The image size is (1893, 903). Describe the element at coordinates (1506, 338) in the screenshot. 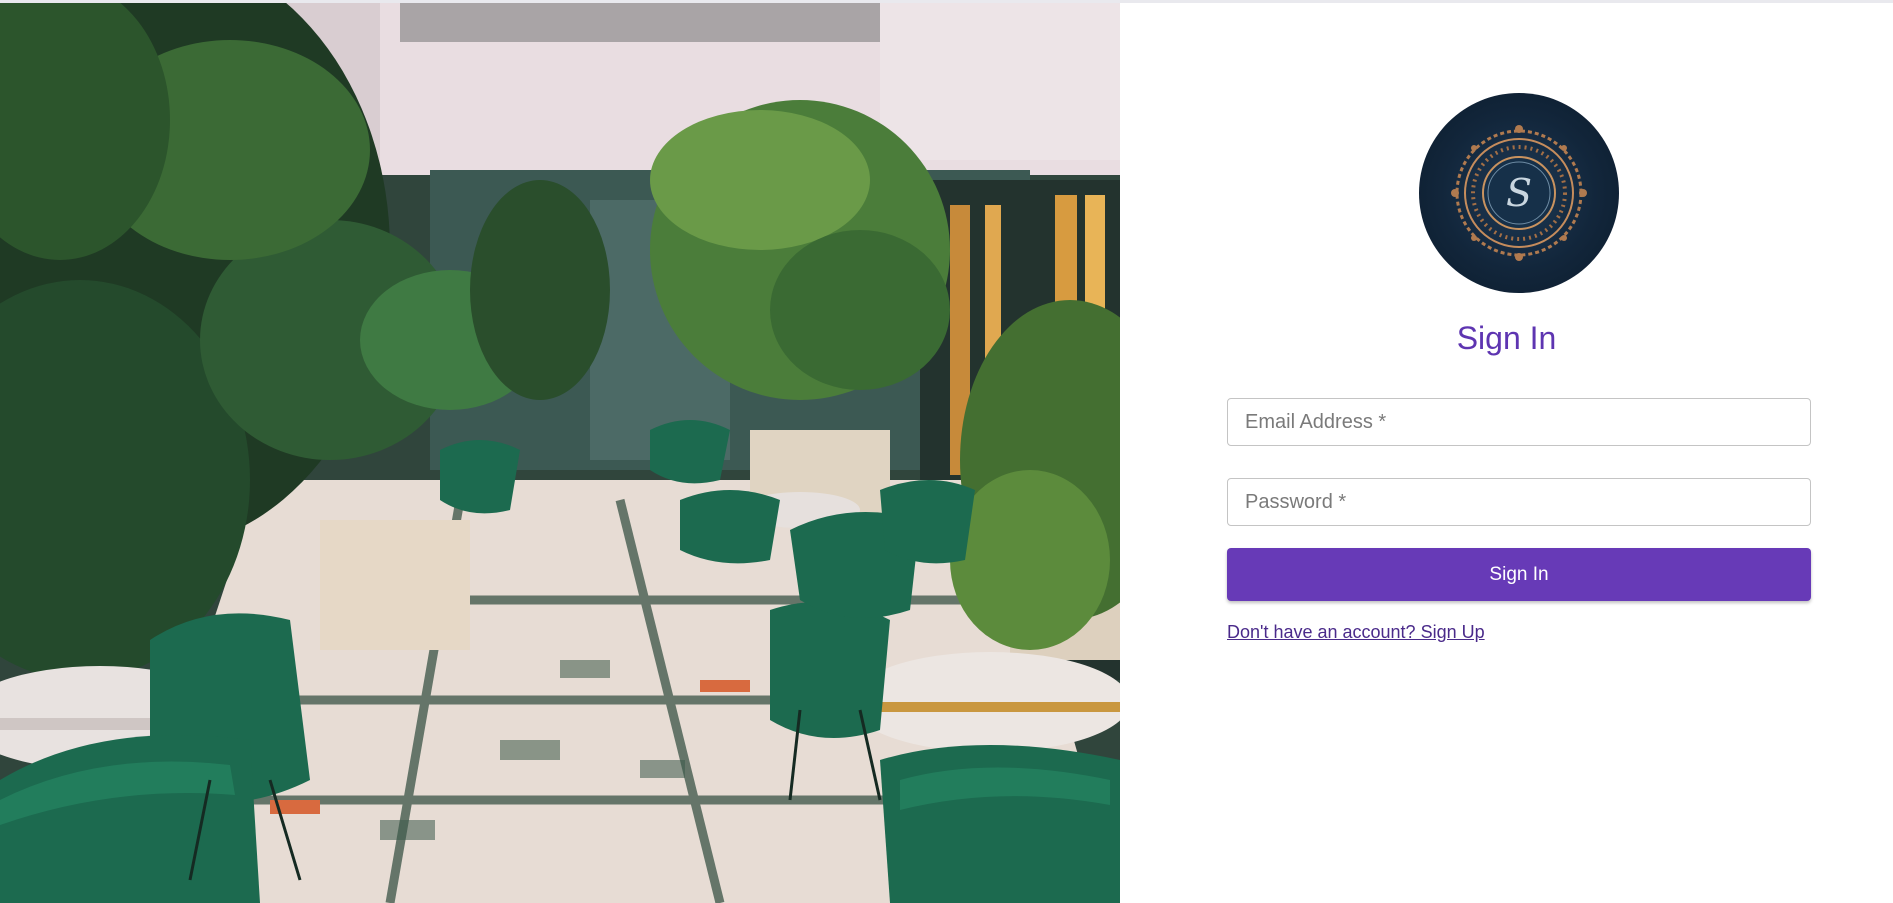

I see `page-title: Sign In` at that location.